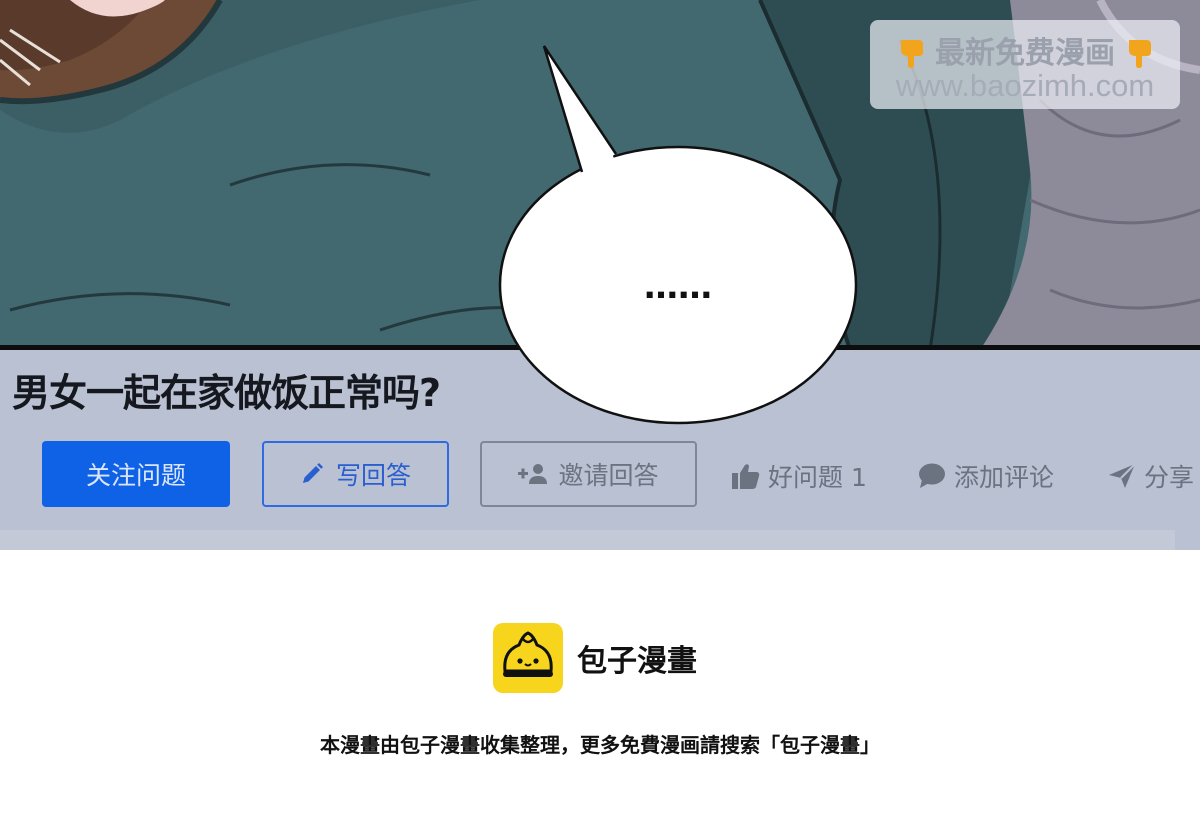  I want to click on watermark-line-1: 最新免费漫画, so click(1025, 50).